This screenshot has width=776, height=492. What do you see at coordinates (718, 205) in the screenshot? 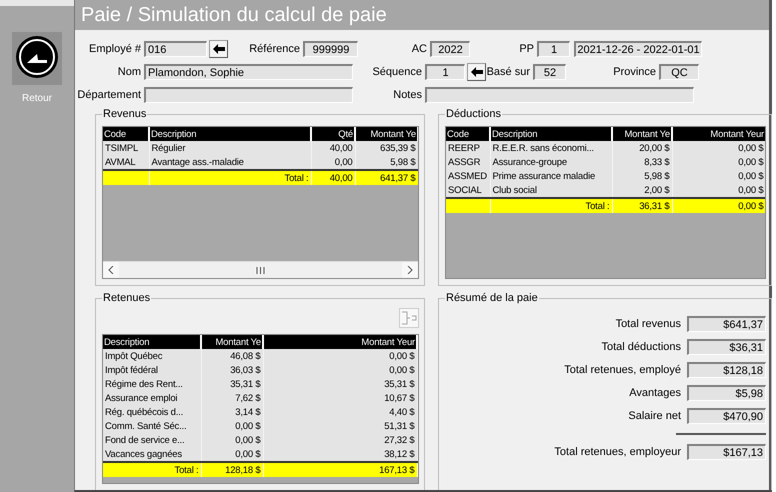
I see `total-cell: 0,00 $` at bounding box center [718, 205].